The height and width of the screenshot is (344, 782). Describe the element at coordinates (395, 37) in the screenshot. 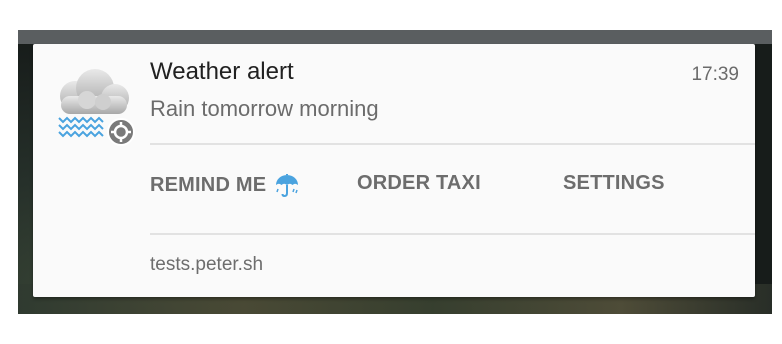

I see `status-bar` at that location.